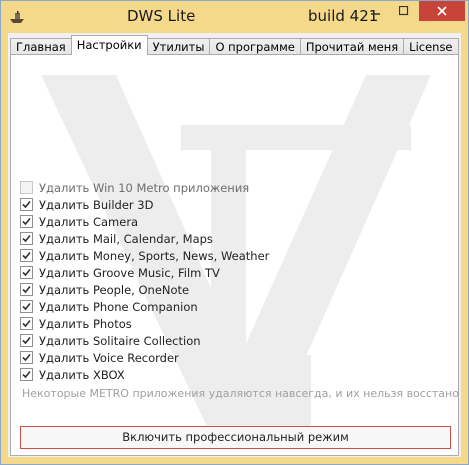 This screenshot has height=465, width=469. Describe the element at coordinates (82, 374) in the screenshot. I see `checkbox-label: Удалить XBOX` at that location.